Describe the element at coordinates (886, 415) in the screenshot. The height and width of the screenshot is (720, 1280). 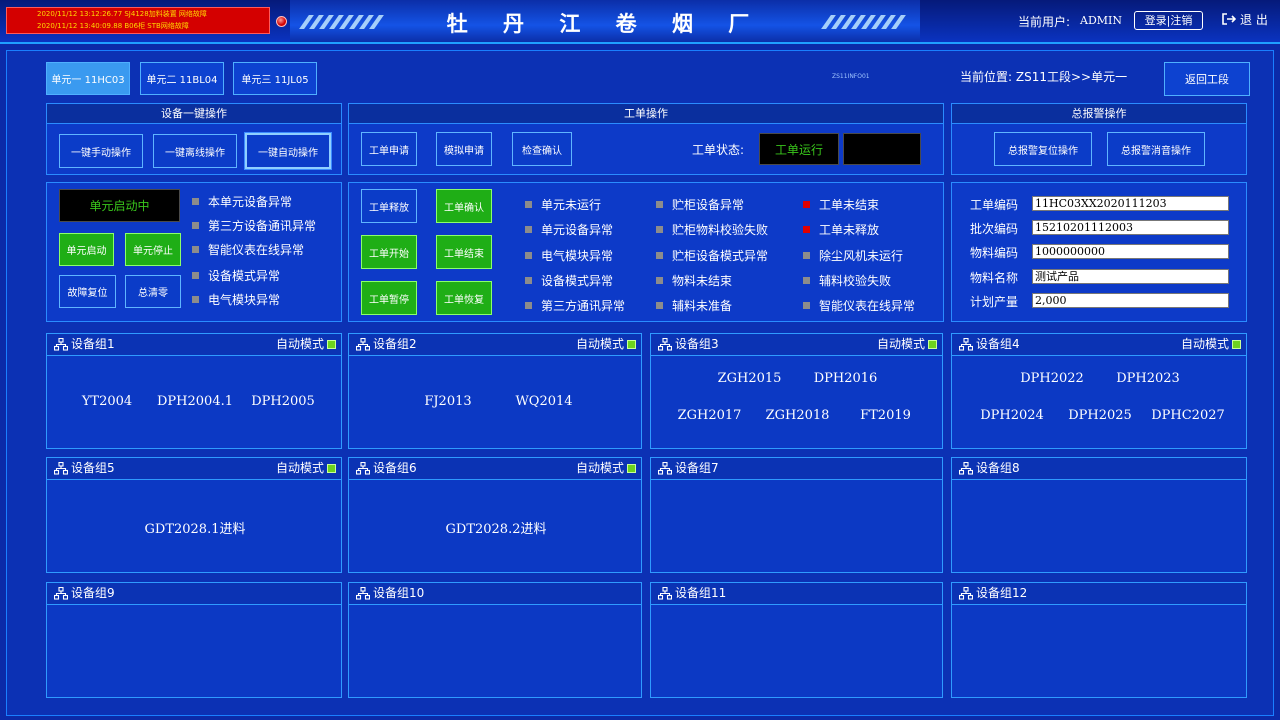
I see `device-label: FT2019` at that location.